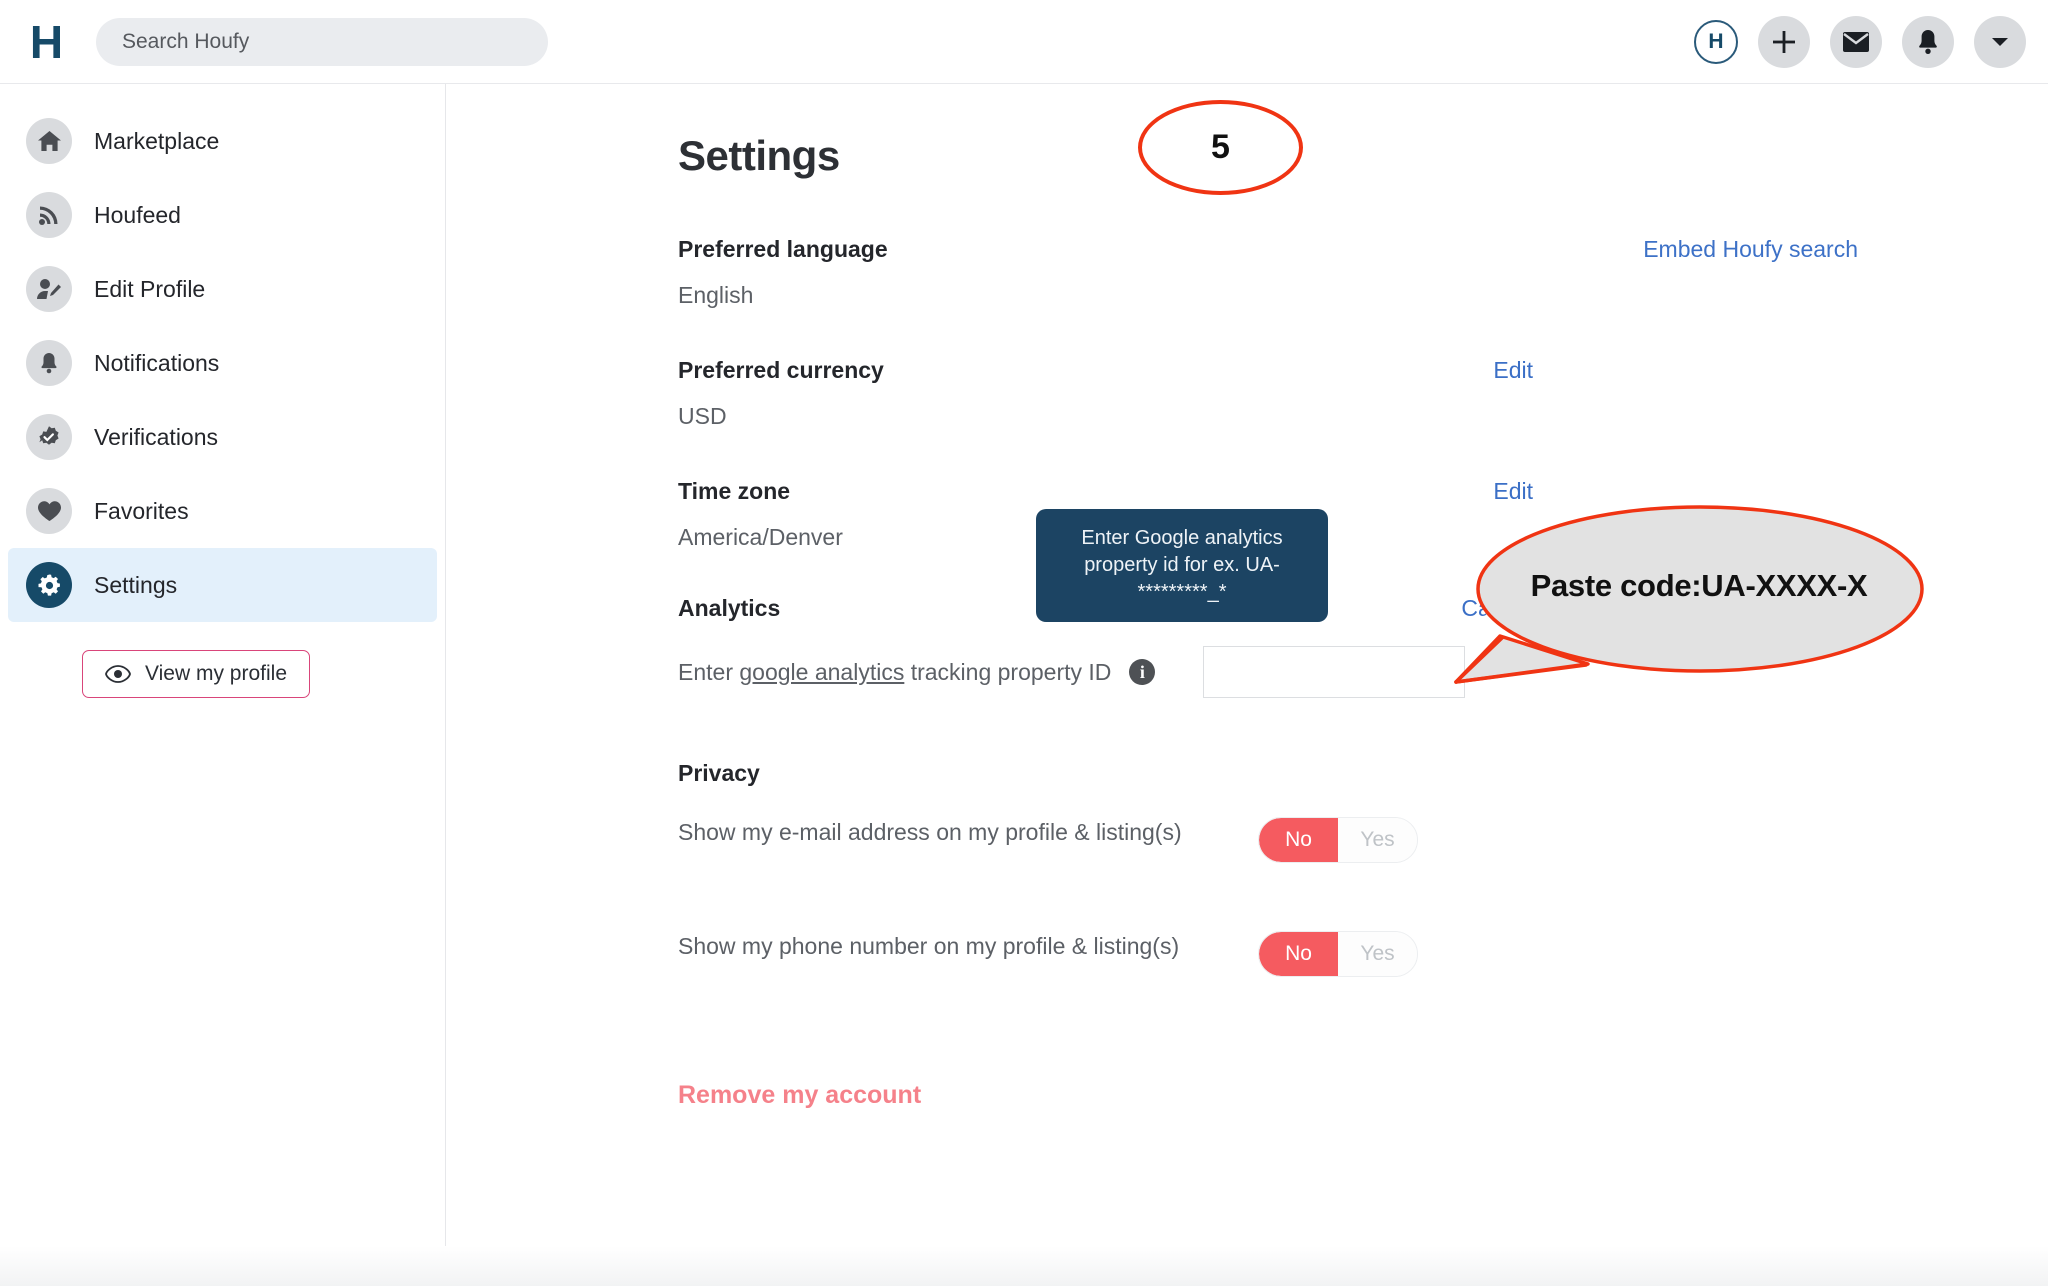 The width and height of the screenshot is (2048, 1286). I want to click on analytics-property-id-input, so click(1334, 672).